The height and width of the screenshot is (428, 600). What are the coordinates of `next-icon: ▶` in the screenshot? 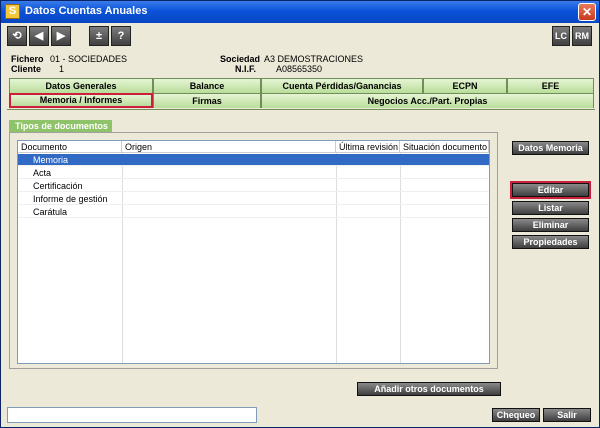 It's located at (61, 36).